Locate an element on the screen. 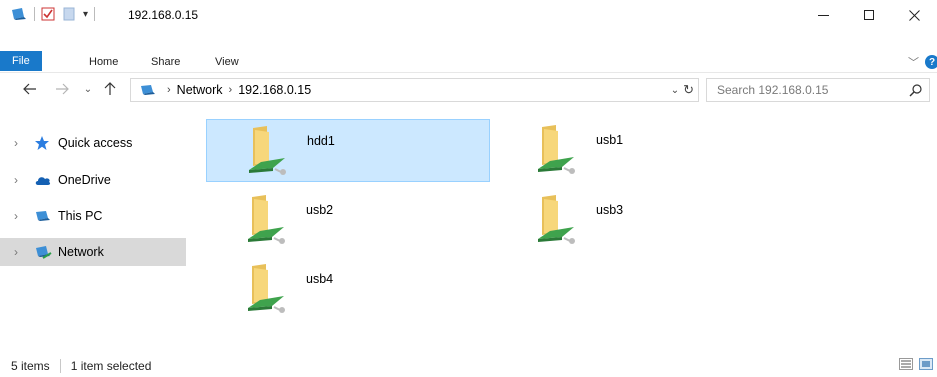 The width and height of the screenshot is (937, 377). selection-count: 1 item selected is located at coordinates (111, 365).